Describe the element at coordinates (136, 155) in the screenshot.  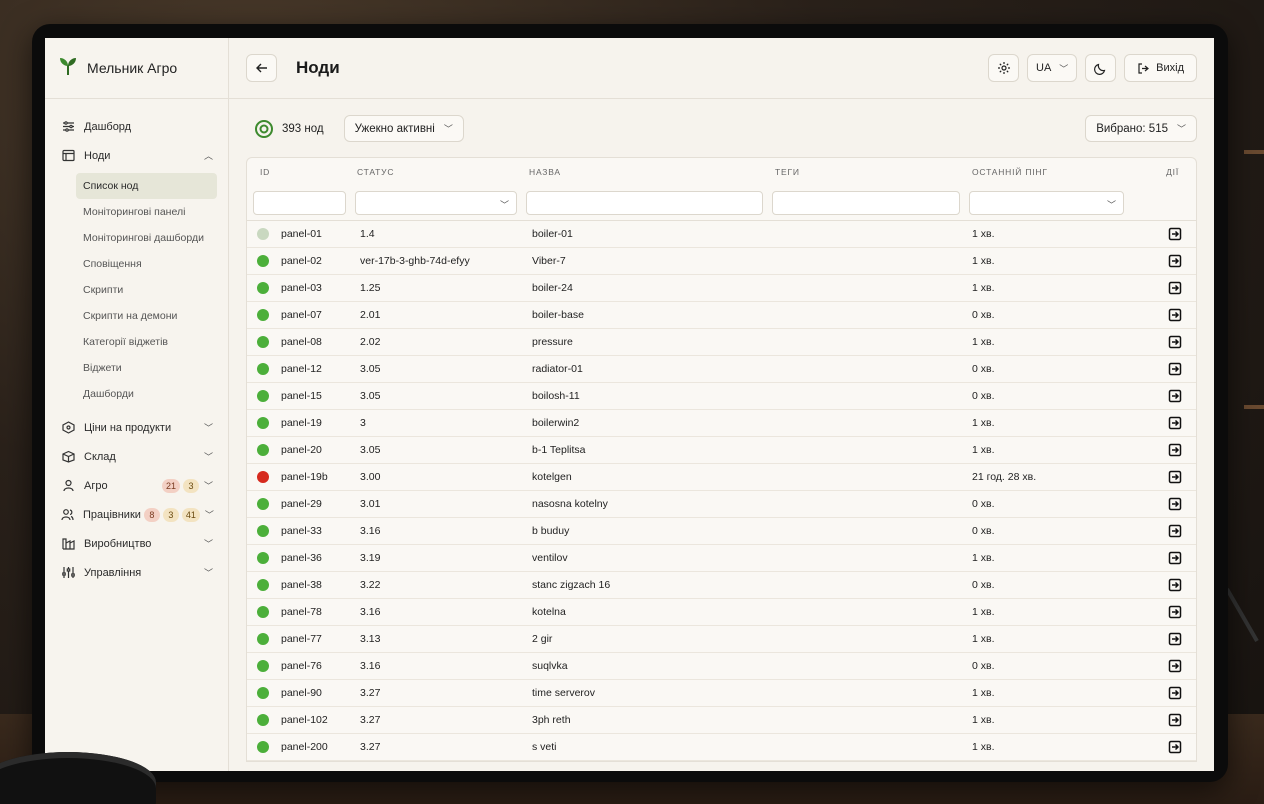
I see `sidebar-item-nodes: Ноди ︿` at that location.